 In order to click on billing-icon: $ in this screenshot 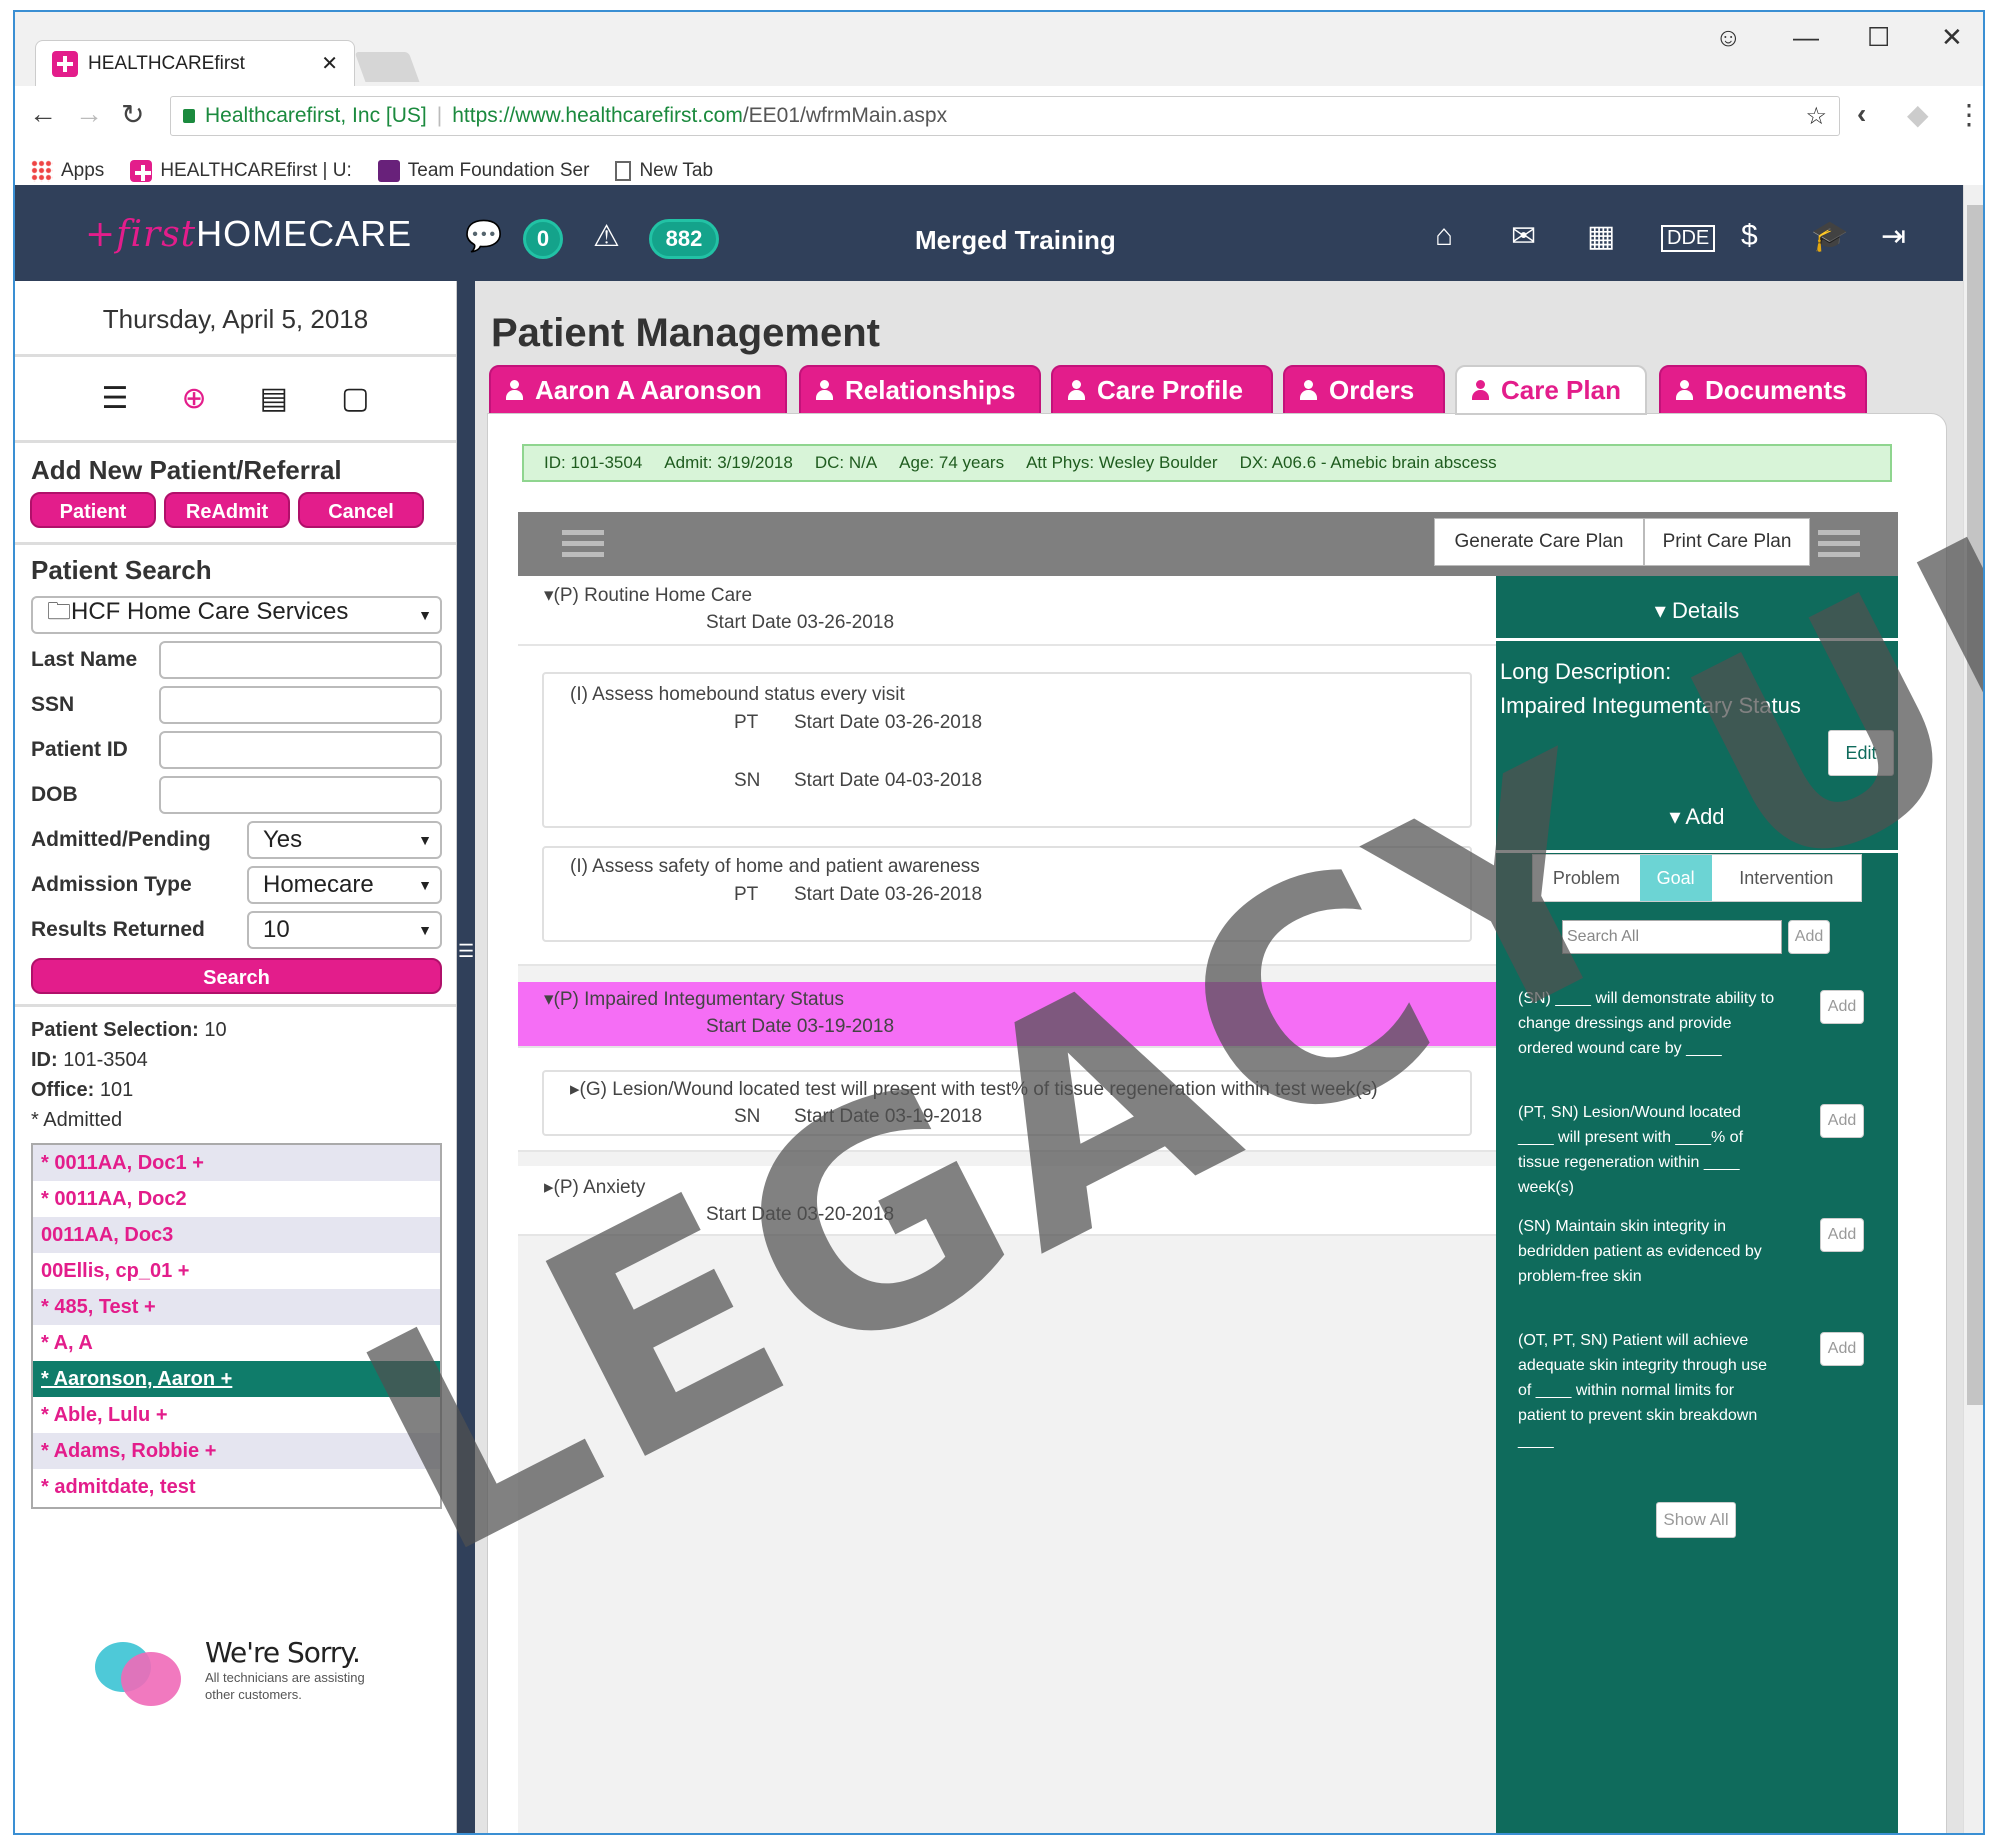, I will do `click(1749, 236)`.